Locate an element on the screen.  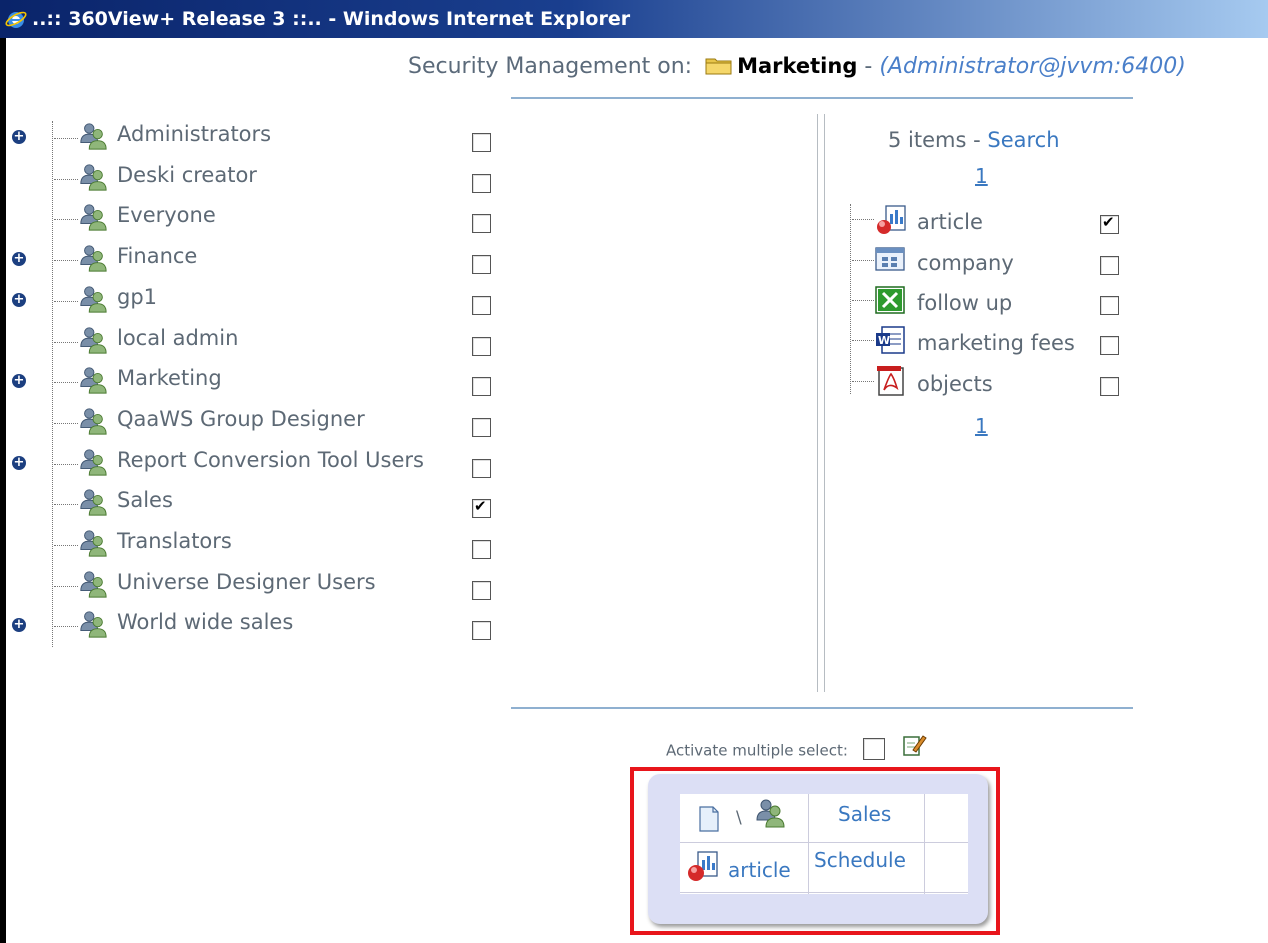
group-label: Everyone is located at coordinates (166, 215).